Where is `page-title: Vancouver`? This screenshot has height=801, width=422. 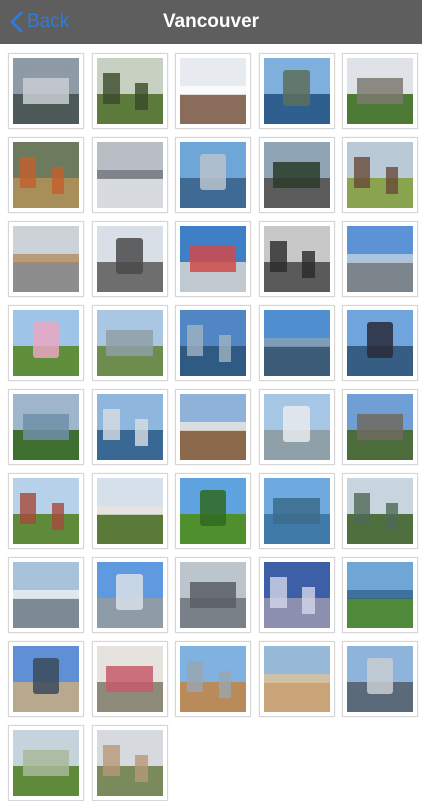
page-title: Vancouver is located at coordinates (211, 21).